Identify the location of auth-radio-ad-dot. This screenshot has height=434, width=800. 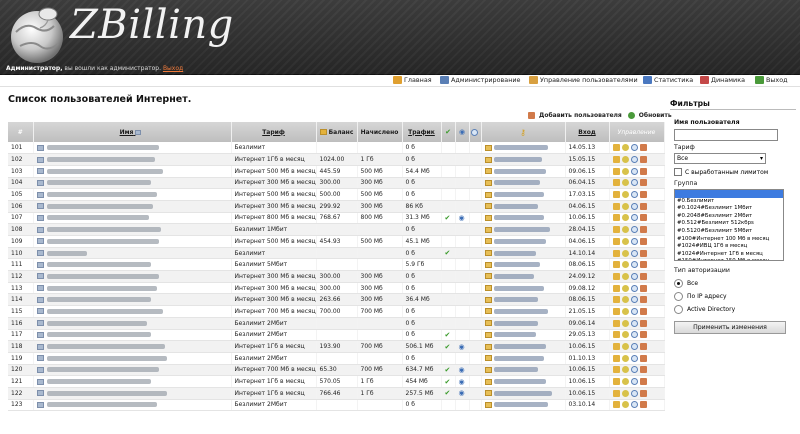
(678, 309).